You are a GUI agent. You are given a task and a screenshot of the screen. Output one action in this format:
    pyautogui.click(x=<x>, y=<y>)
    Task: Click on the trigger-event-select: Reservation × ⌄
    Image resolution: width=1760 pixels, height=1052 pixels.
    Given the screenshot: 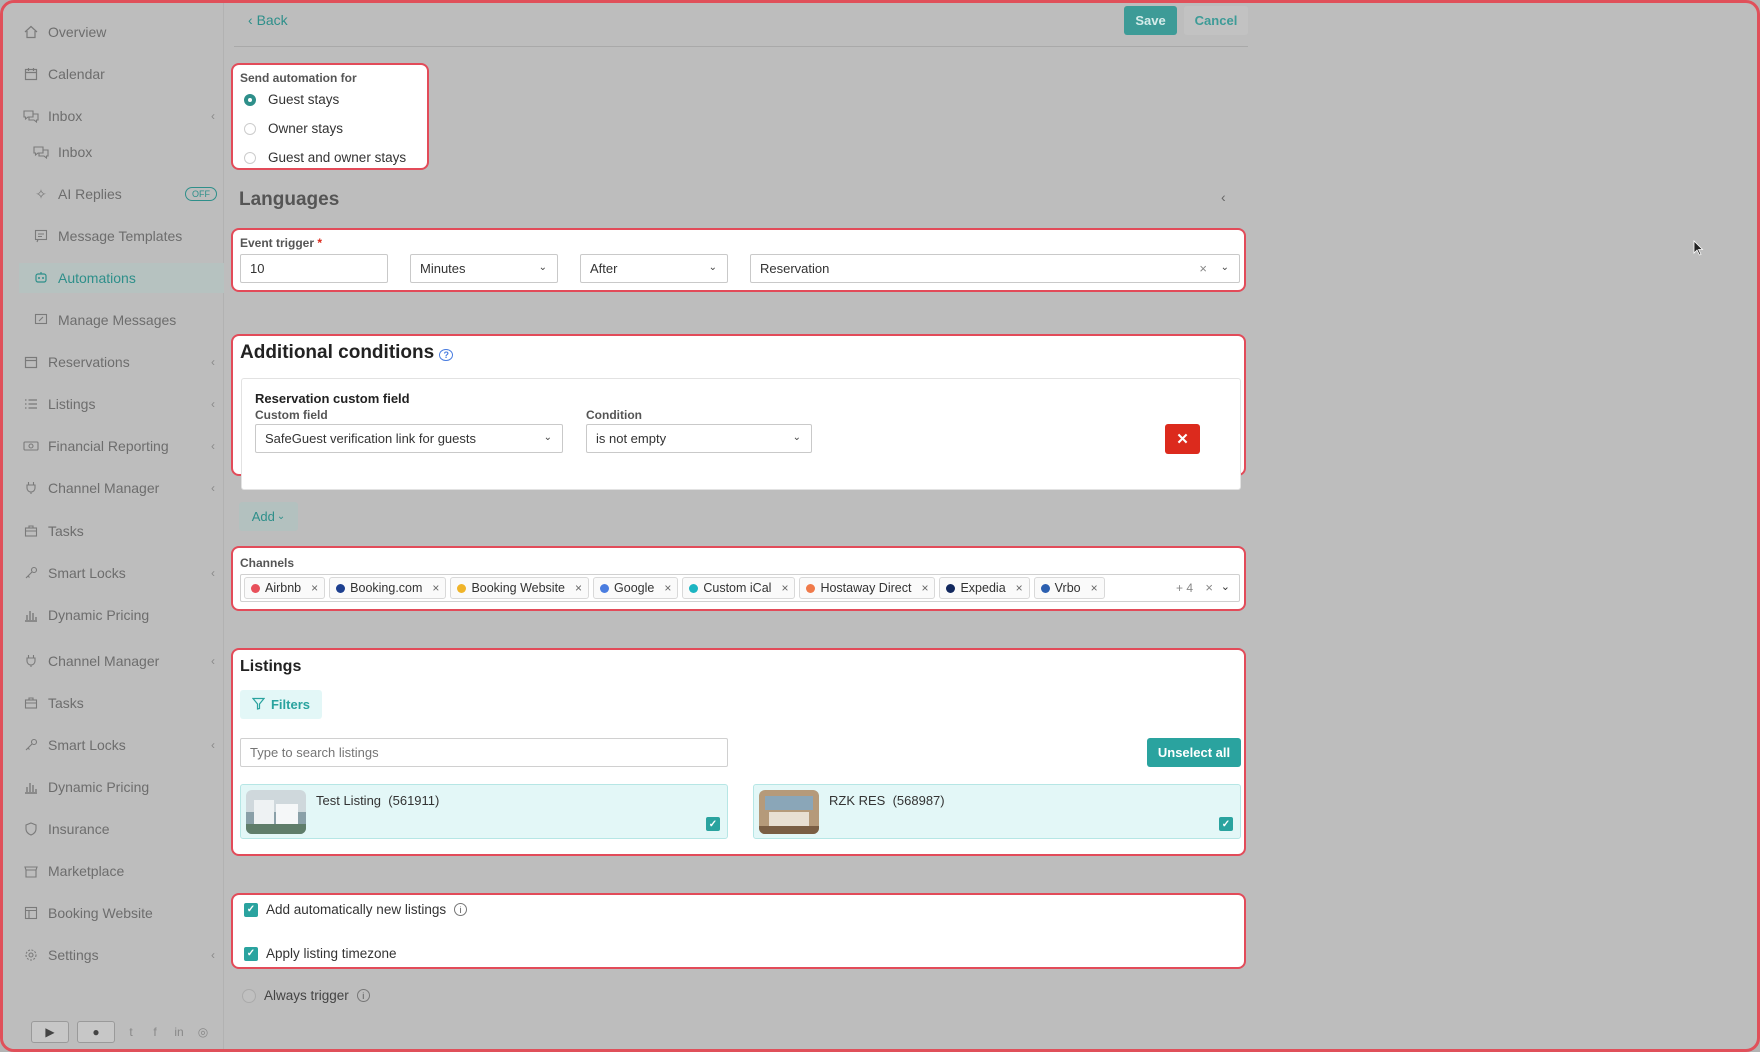 What is the action you would take?
    pyautogui.click(x=995, y=268)
    